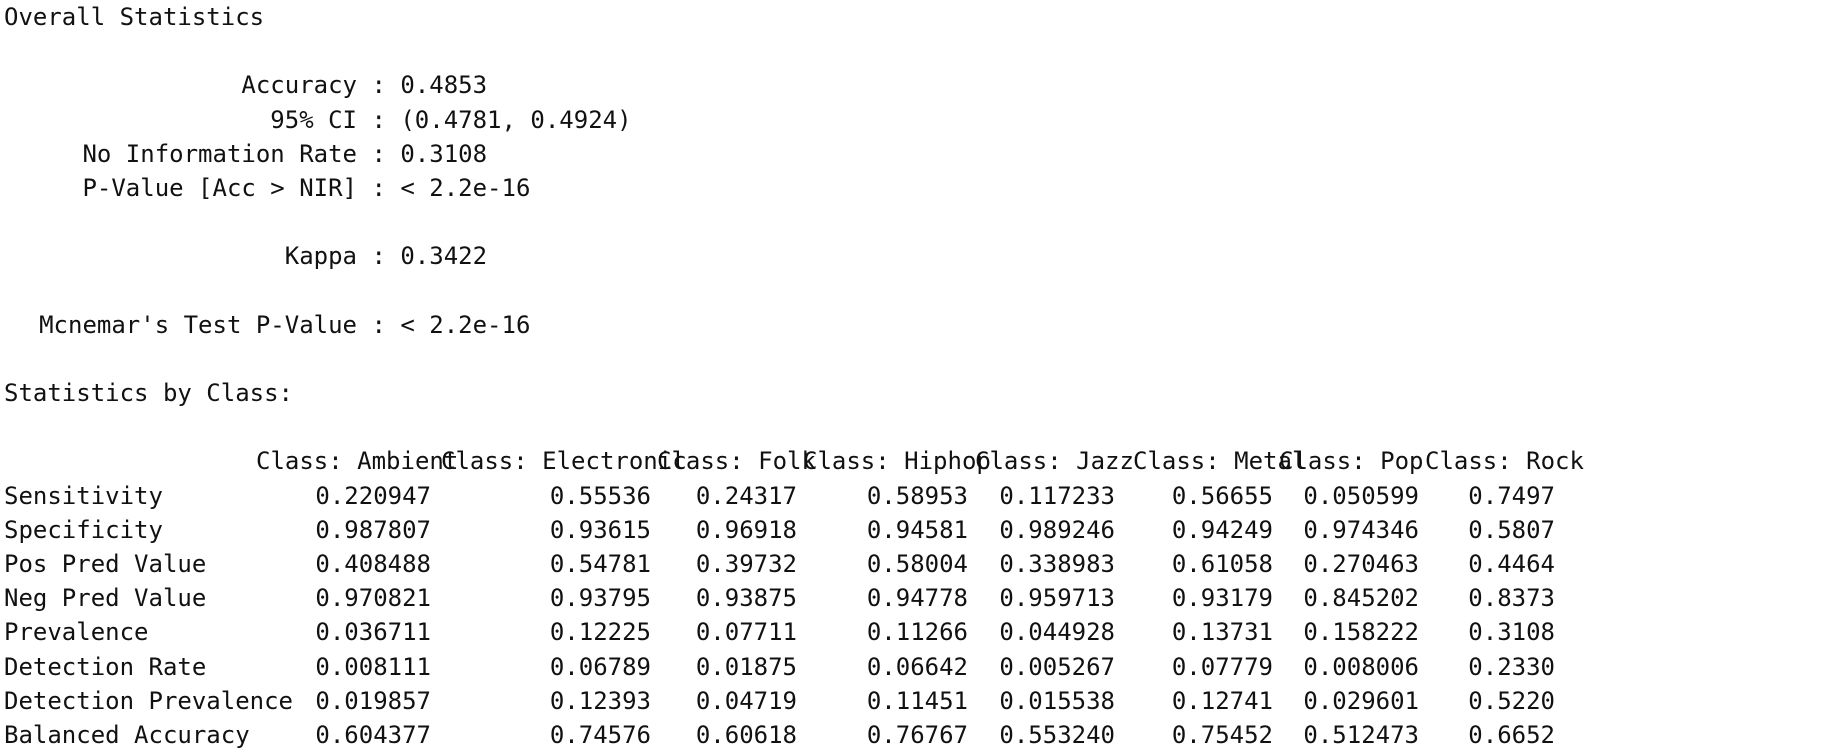 This screenshot has height=752, width=1848. I want to click on stat-nir: No Information Rate : 0.3108, so click(923, 154).